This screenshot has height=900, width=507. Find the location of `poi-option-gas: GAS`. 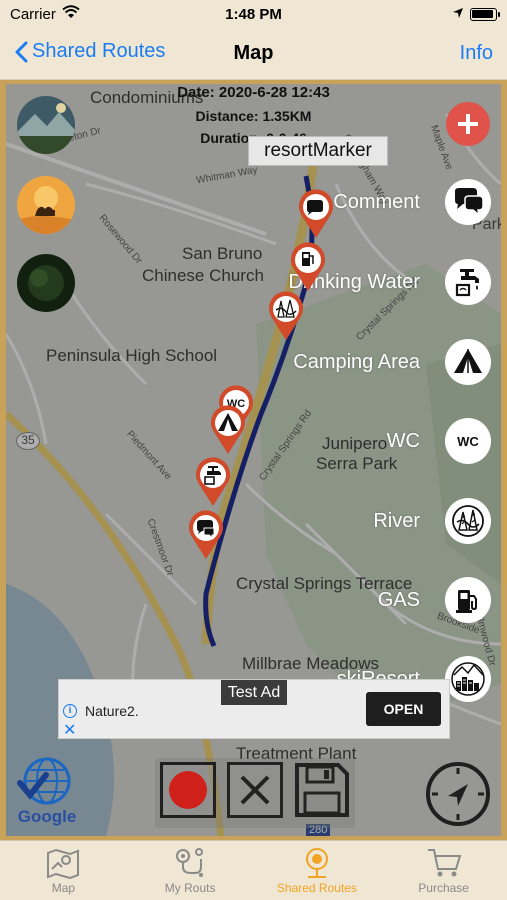

poi-option-gas: GAS is located at coordinates (434, 600).